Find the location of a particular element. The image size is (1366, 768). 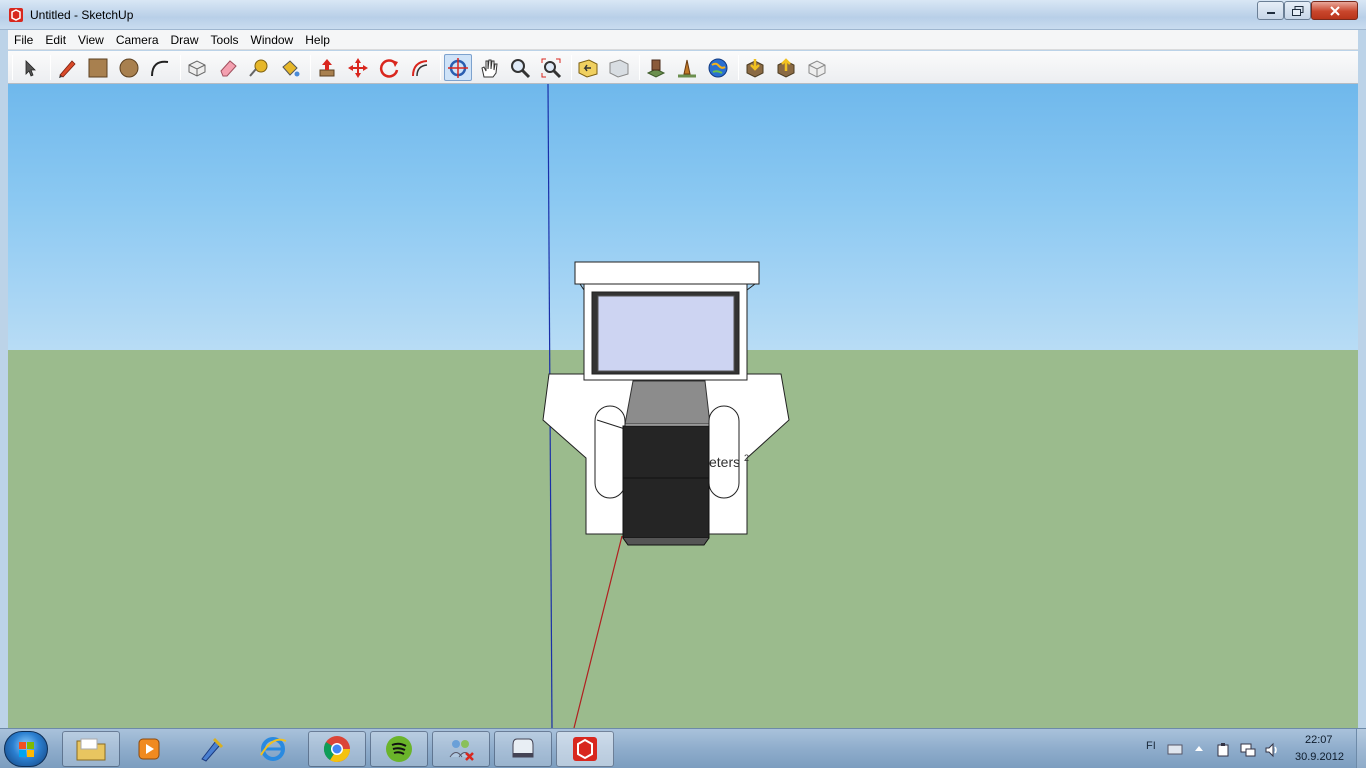

menu-view: View is located at coordinates (91, 40).